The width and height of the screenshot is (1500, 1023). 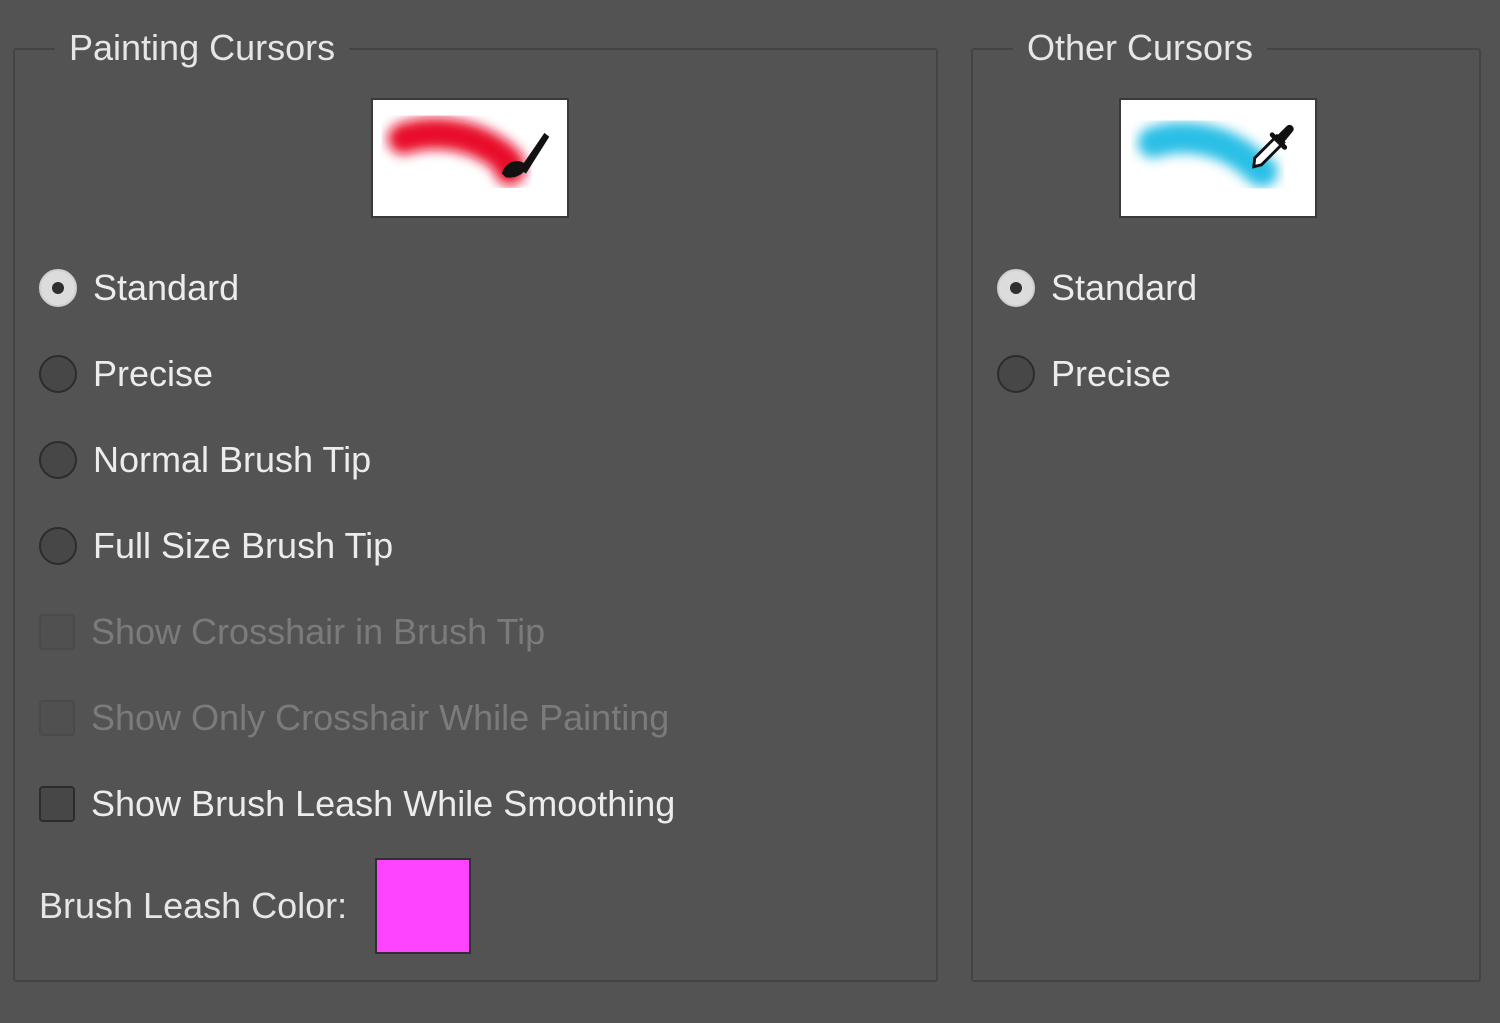 I want to click on painting-option-show-brush-leash: Show Brush Leash While Smoothing, so click(x=357, y=804).